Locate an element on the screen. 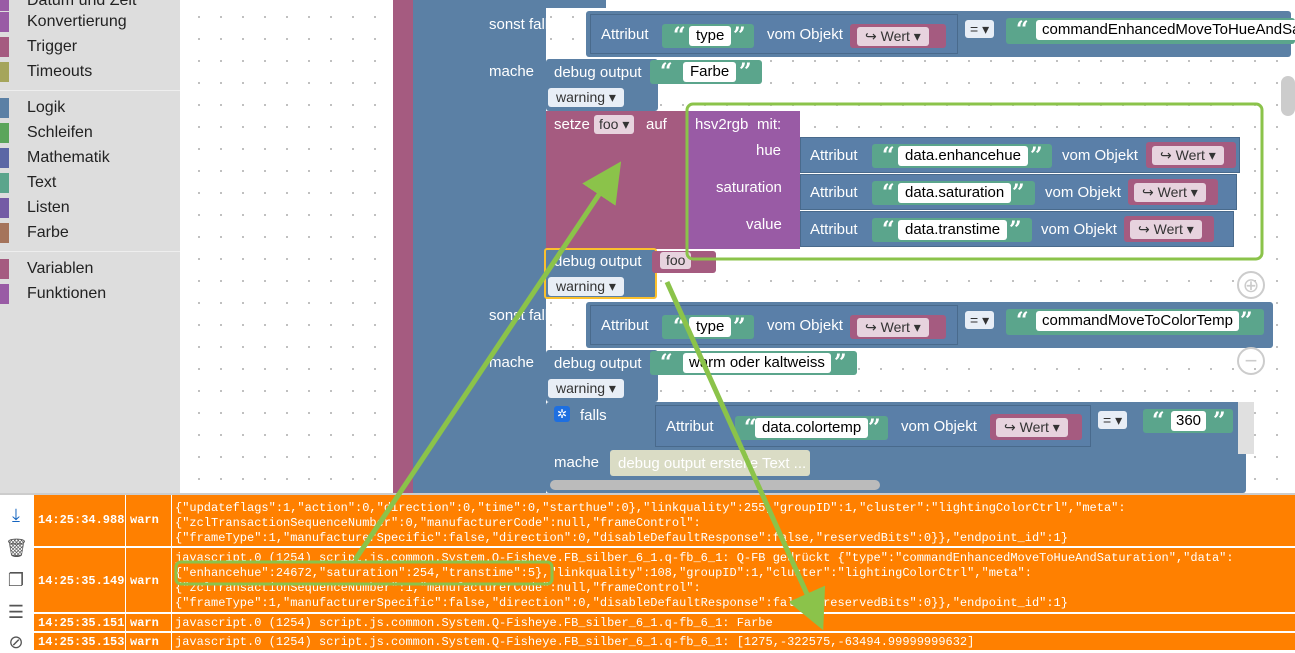 The width and height of the screenshot is (1295, 653). if-label: falls is located at coordinates (593, 415).